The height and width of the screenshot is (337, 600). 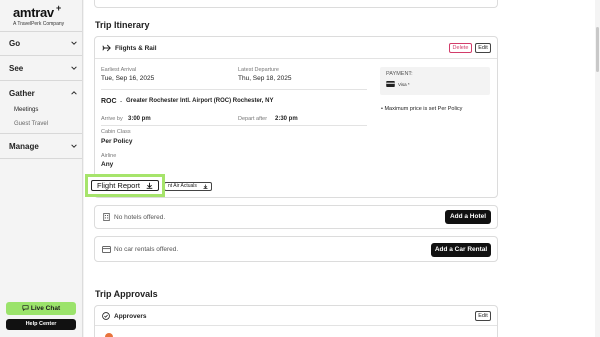 I want to click on earliest-arrival-label: Earliest Arrival, so click(x=119, y=70).